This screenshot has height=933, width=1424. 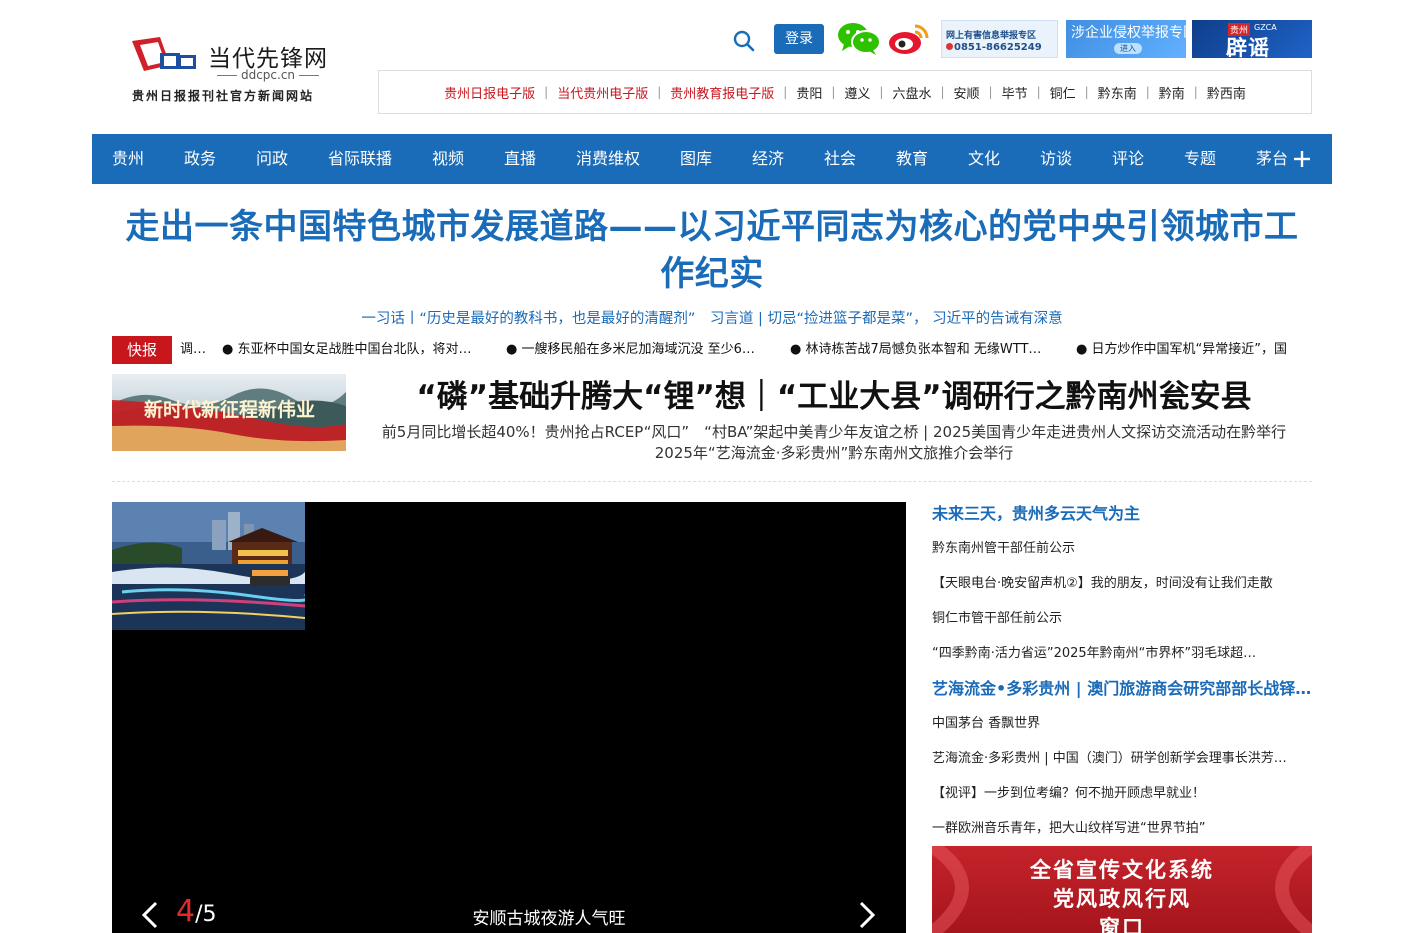 What do you see at coordinates (448, 159) in the screenshot?
I see `main-nav-item: 视频` at bounding box center [448, 159].